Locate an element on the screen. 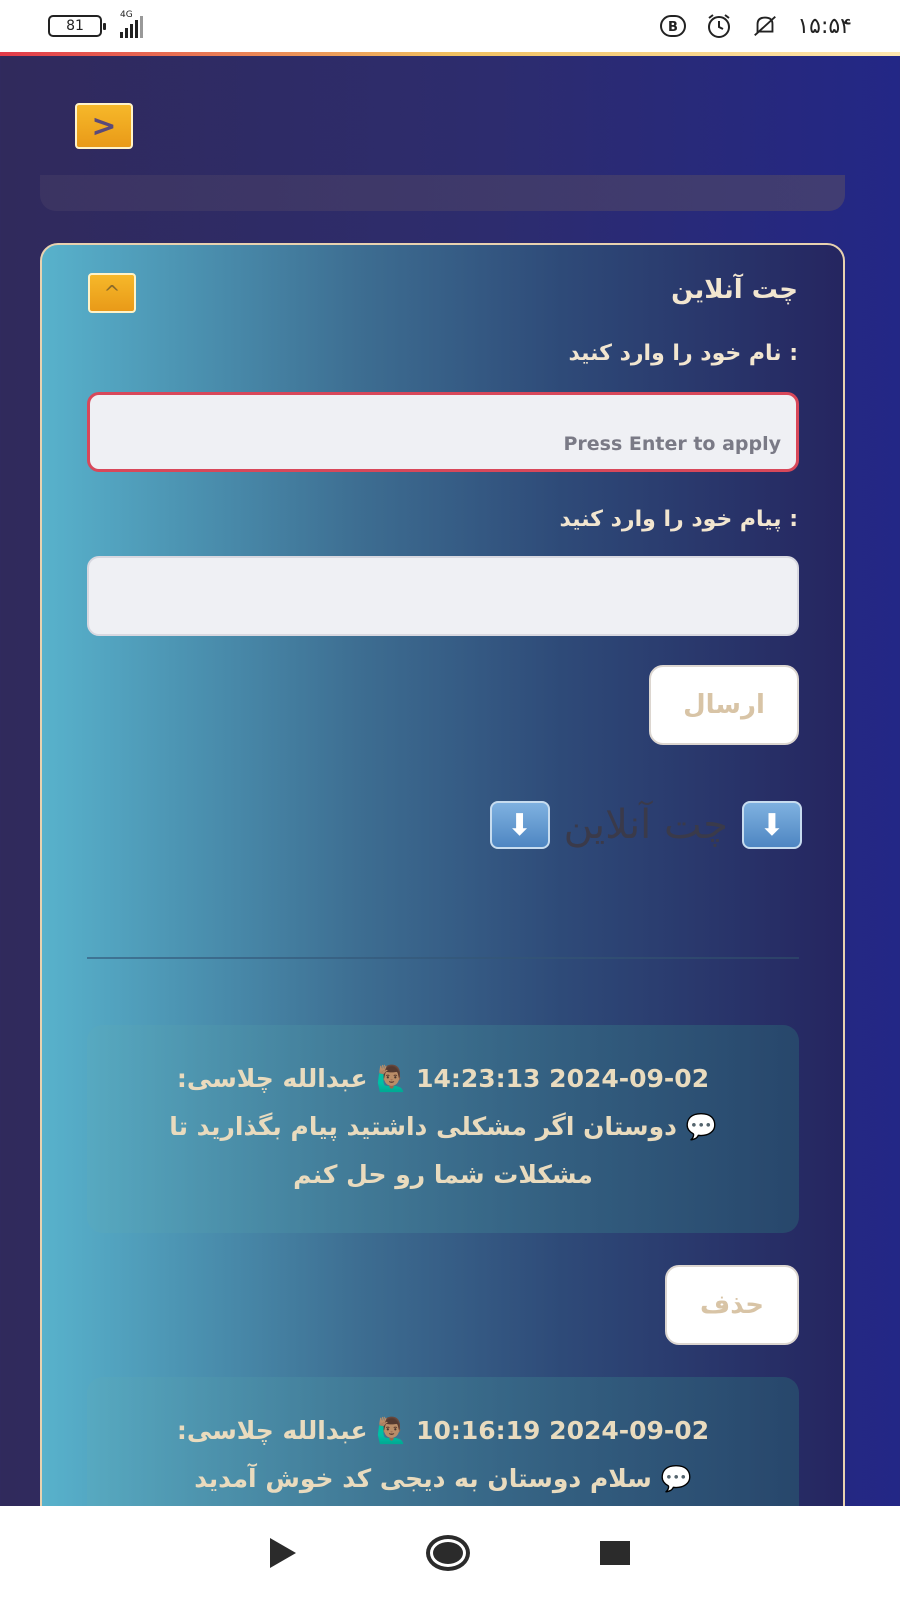 Image resolution: width=900 pixels, height=1600 pixels. battery-icon: 81 is located at coordinates (77, 26).